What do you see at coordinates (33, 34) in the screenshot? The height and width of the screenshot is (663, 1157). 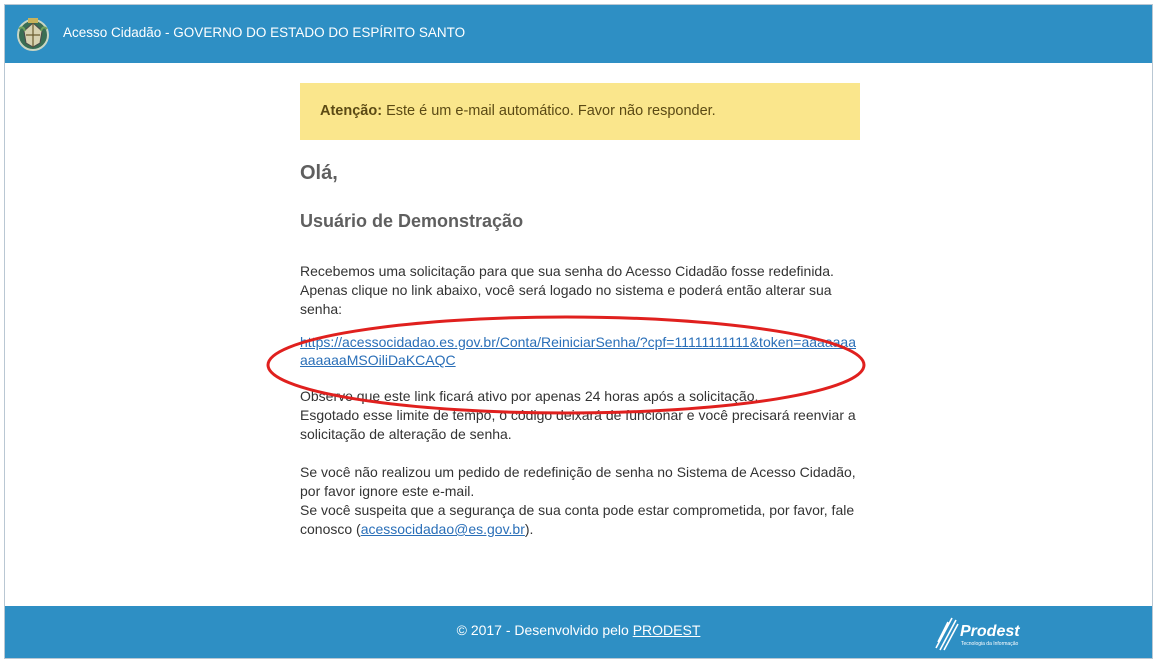 I see `state-coat-of-arms-icon` at bounding box center [33, 34].